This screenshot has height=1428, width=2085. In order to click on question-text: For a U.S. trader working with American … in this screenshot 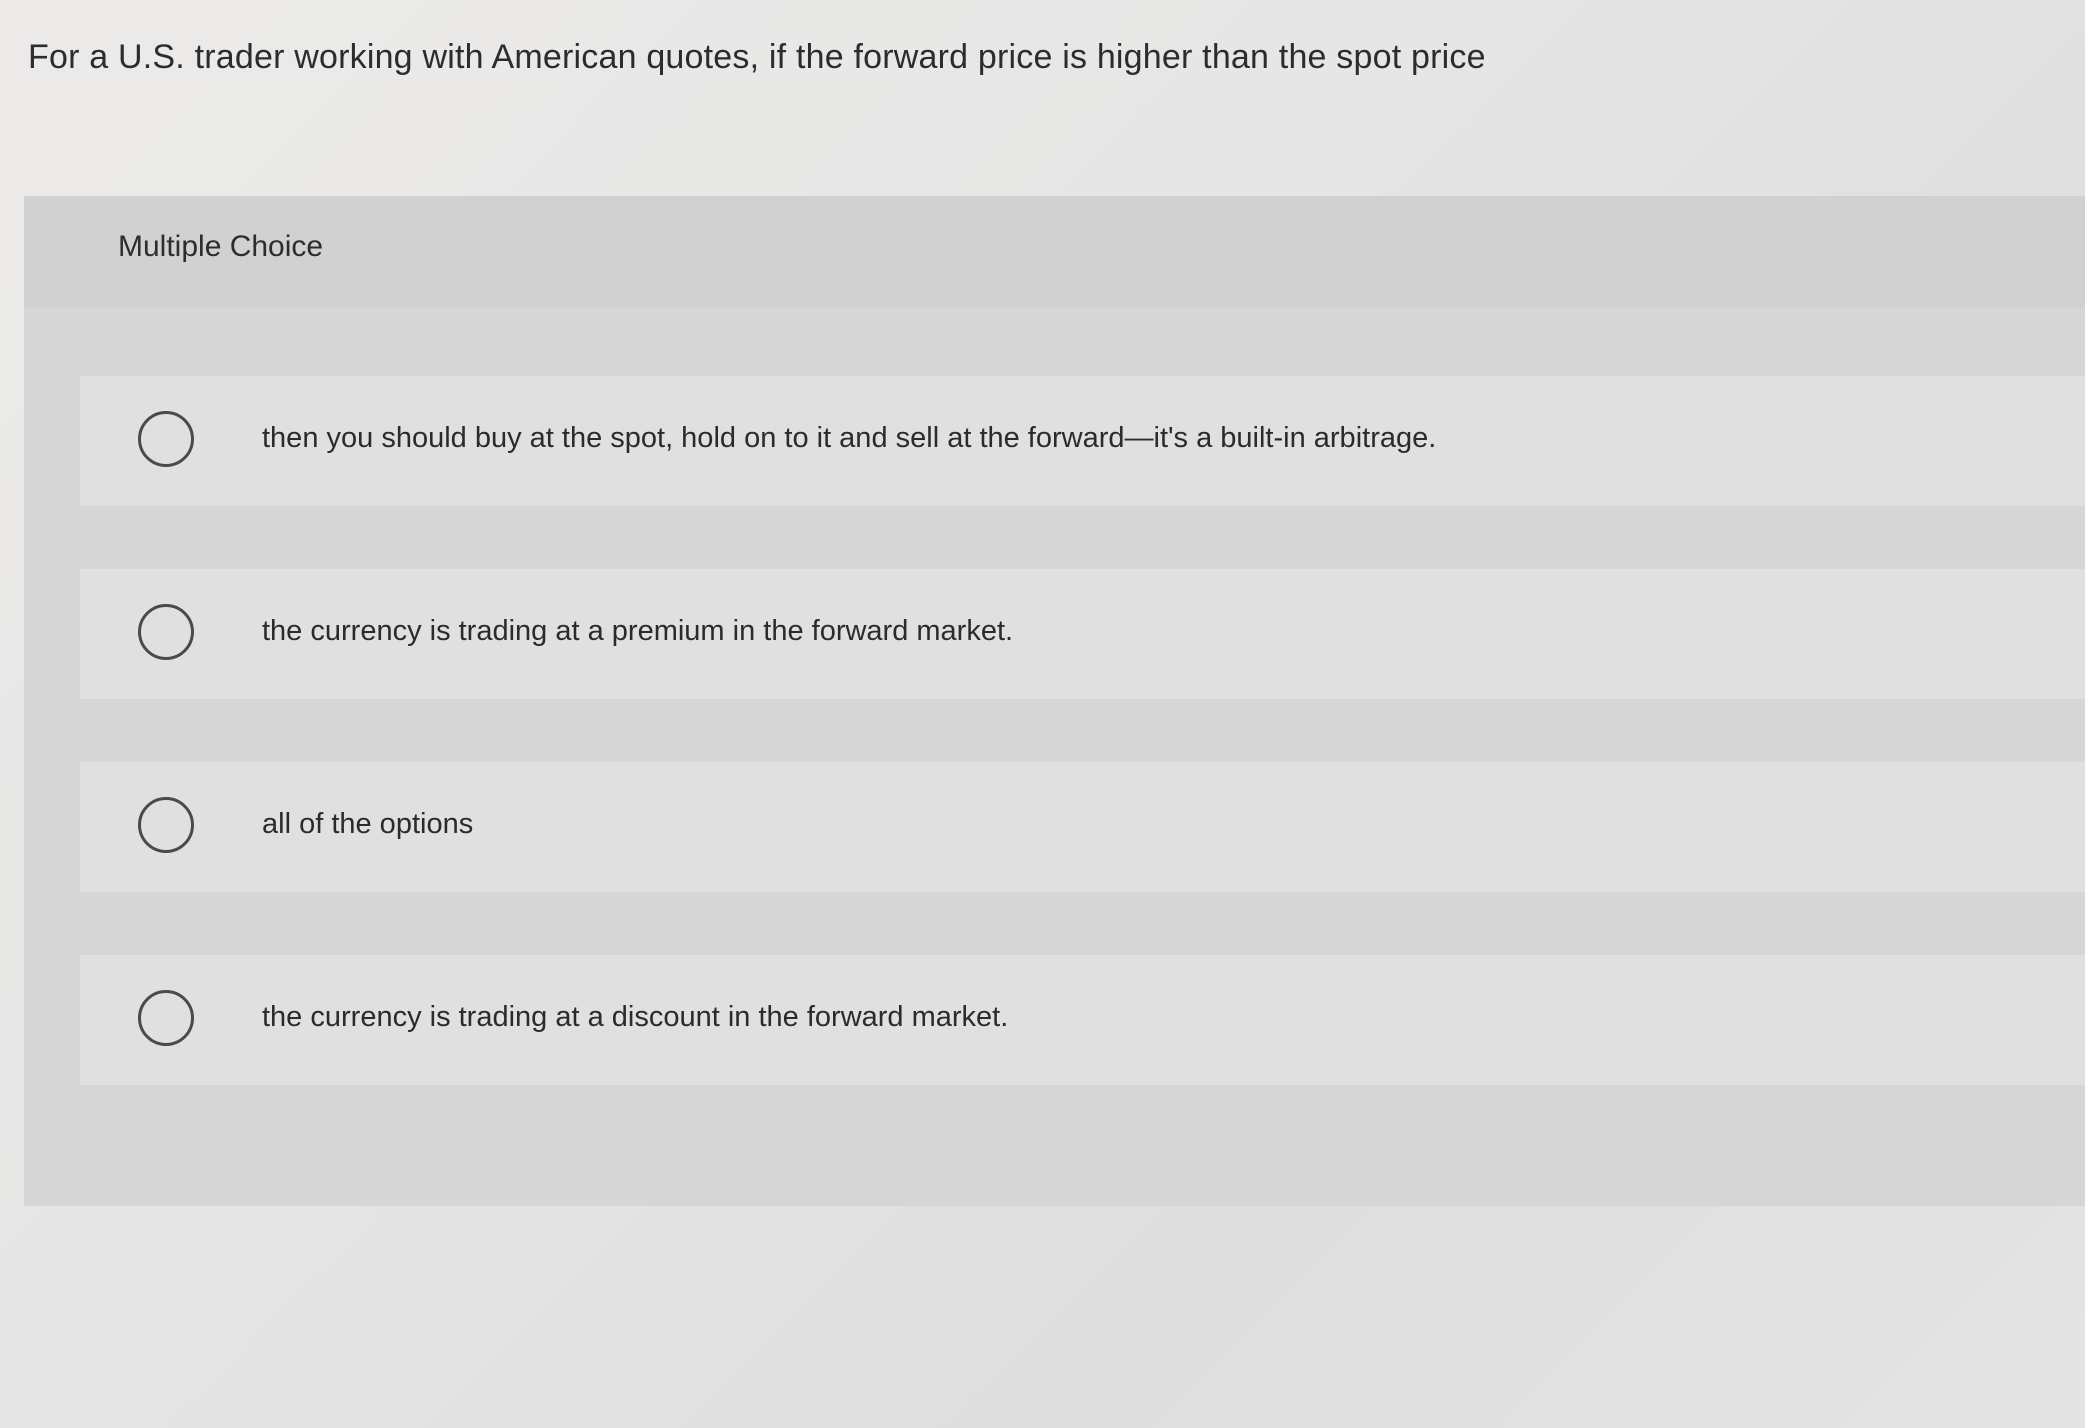, I will do `click(757, 57)`.